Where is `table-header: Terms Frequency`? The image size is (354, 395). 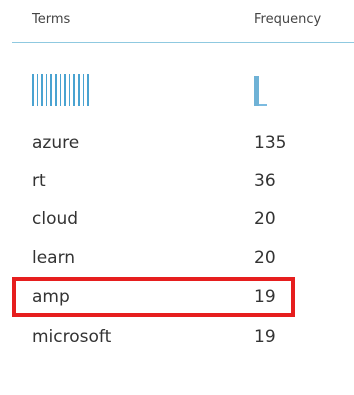 table-header: Terms Frequency is located at coordinates (177, 20).